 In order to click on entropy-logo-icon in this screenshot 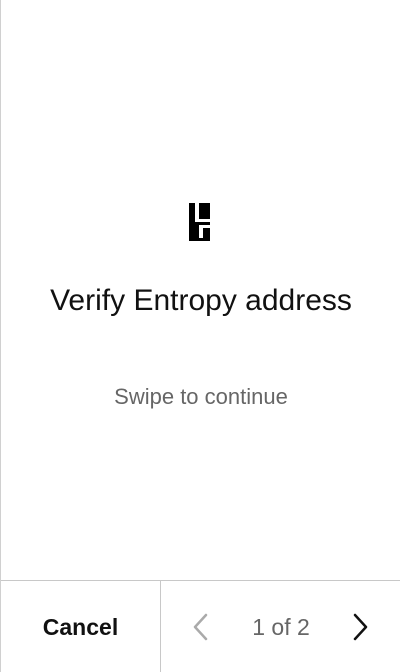, I will do `click(199, 222)`.